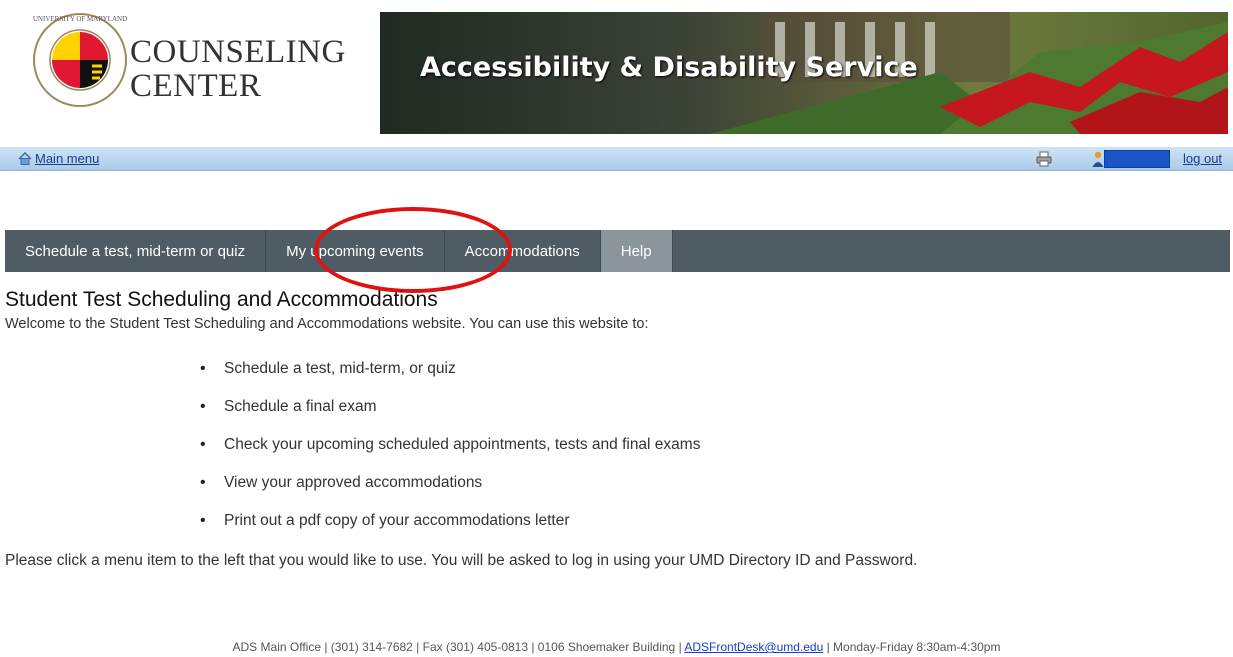 The height and width of the screenshot is (657, 1233). What do you see at coordinates (616, 159) in the screenshot?
I see `top-toolbar: Main menu log out` at bounding box center [616, 159].